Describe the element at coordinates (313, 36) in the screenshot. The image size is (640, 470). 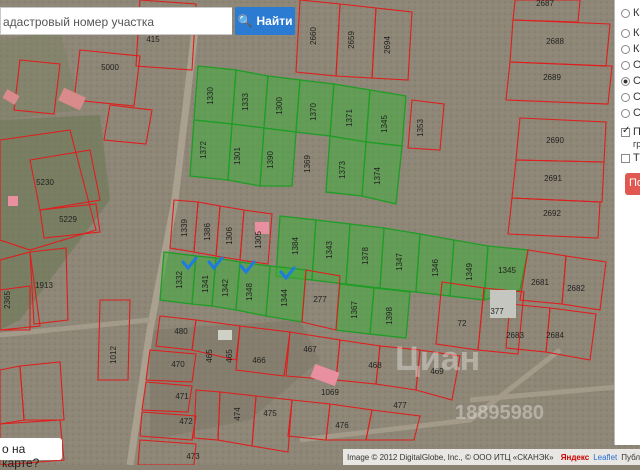
I see `parcel-number-label: 2660` at that location.